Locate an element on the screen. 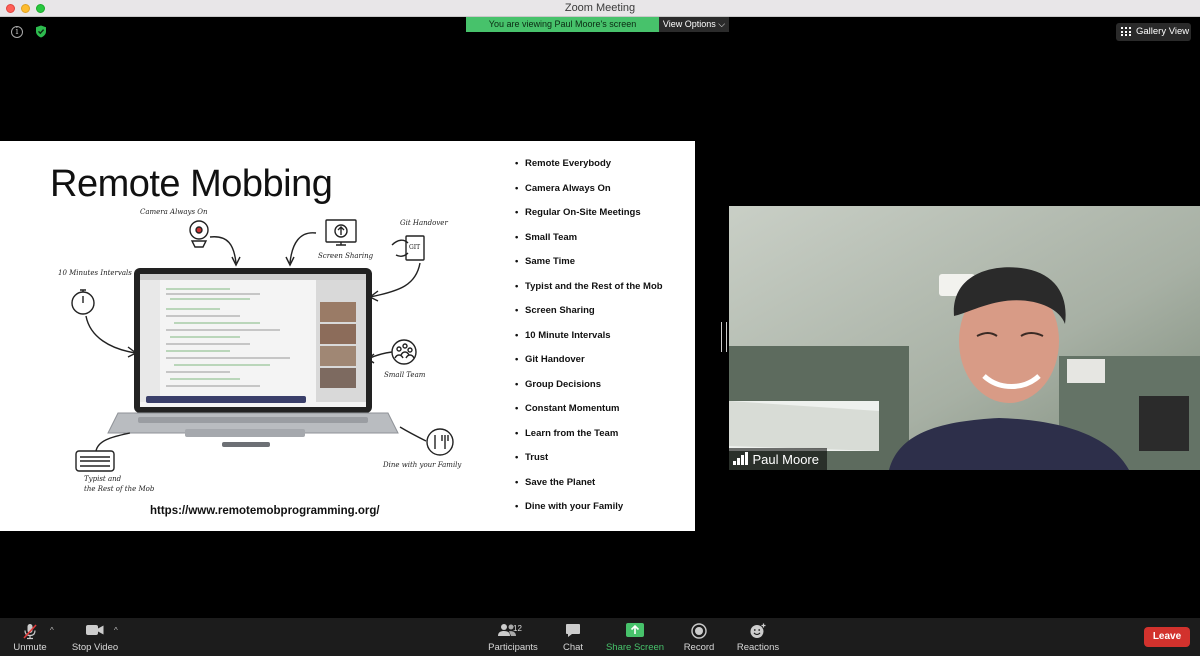 Image resolution: width=1200 pixels, height=656 pixels. git-handover-label: Git Handover is located at coordinates (424, 223).